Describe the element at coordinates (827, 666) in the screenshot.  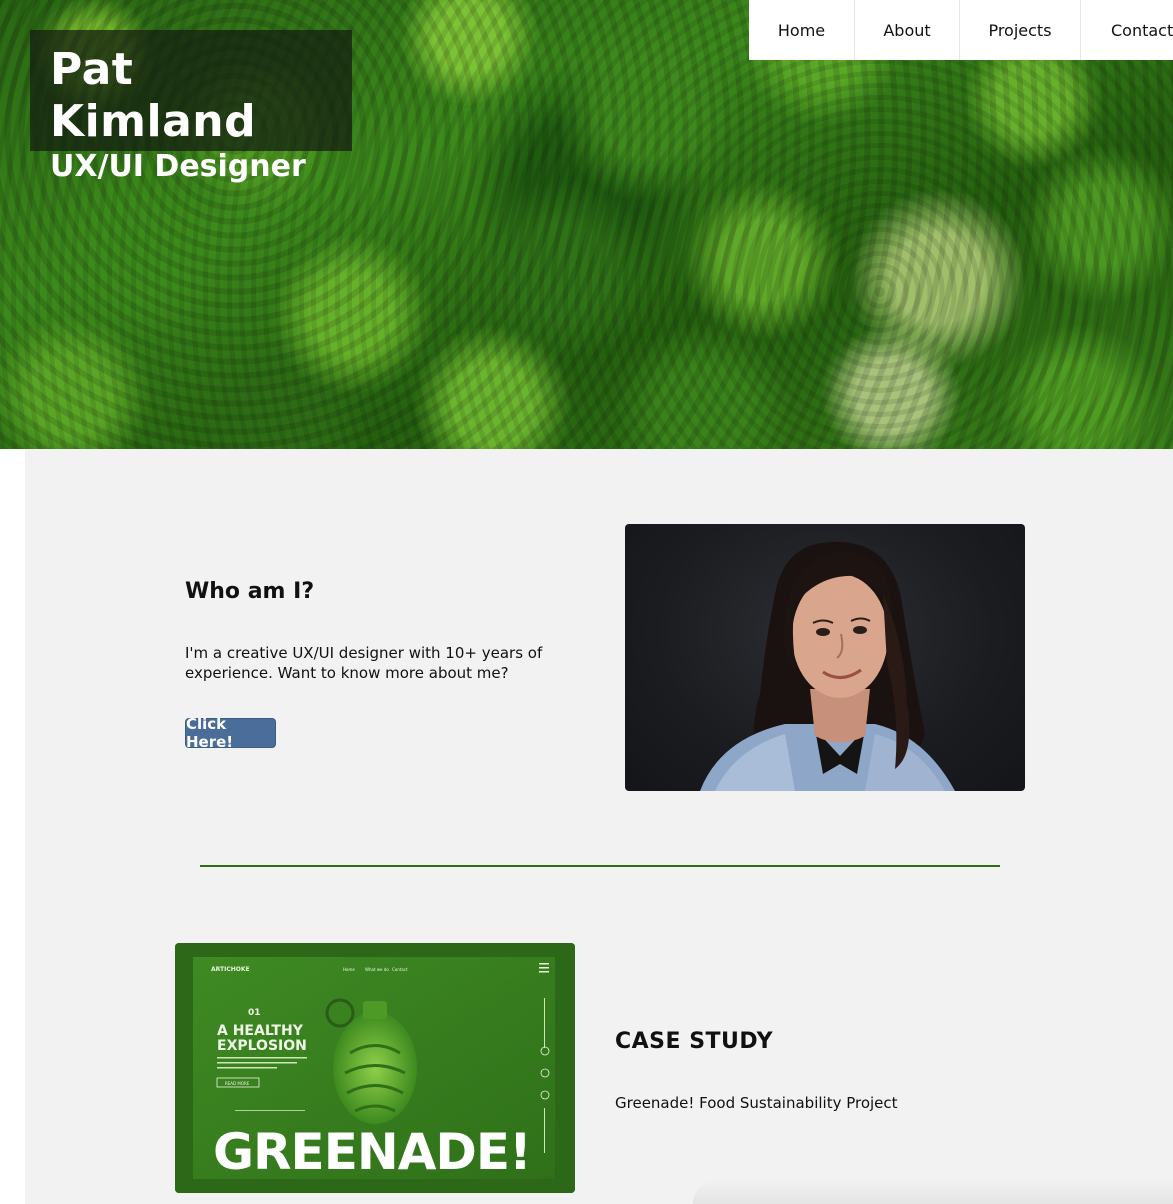
I see `portrait-illustration` at that location.